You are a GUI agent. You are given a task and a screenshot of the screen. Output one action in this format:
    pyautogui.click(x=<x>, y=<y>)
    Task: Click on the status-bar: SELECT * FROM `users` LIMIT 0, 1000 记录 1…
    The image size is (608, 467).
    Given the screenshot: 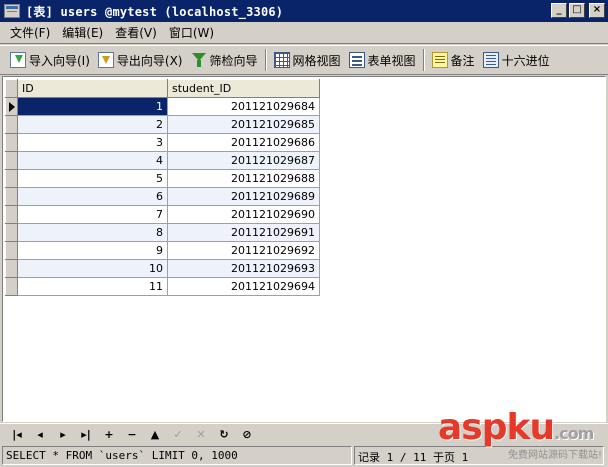 What is the action you would take?
    pyautogui.click(x=304, y=456)
    